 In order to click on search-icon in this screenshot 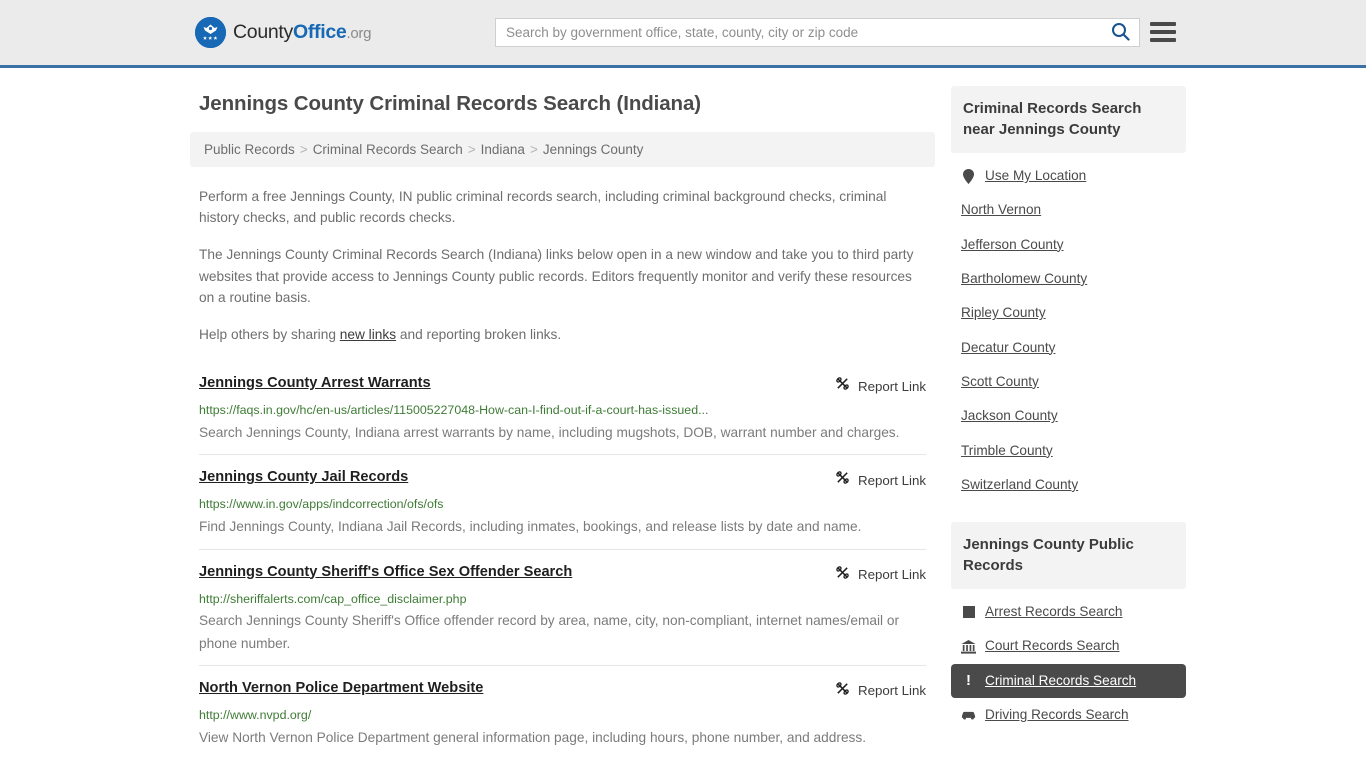, I will do `click(1120, 33)`.